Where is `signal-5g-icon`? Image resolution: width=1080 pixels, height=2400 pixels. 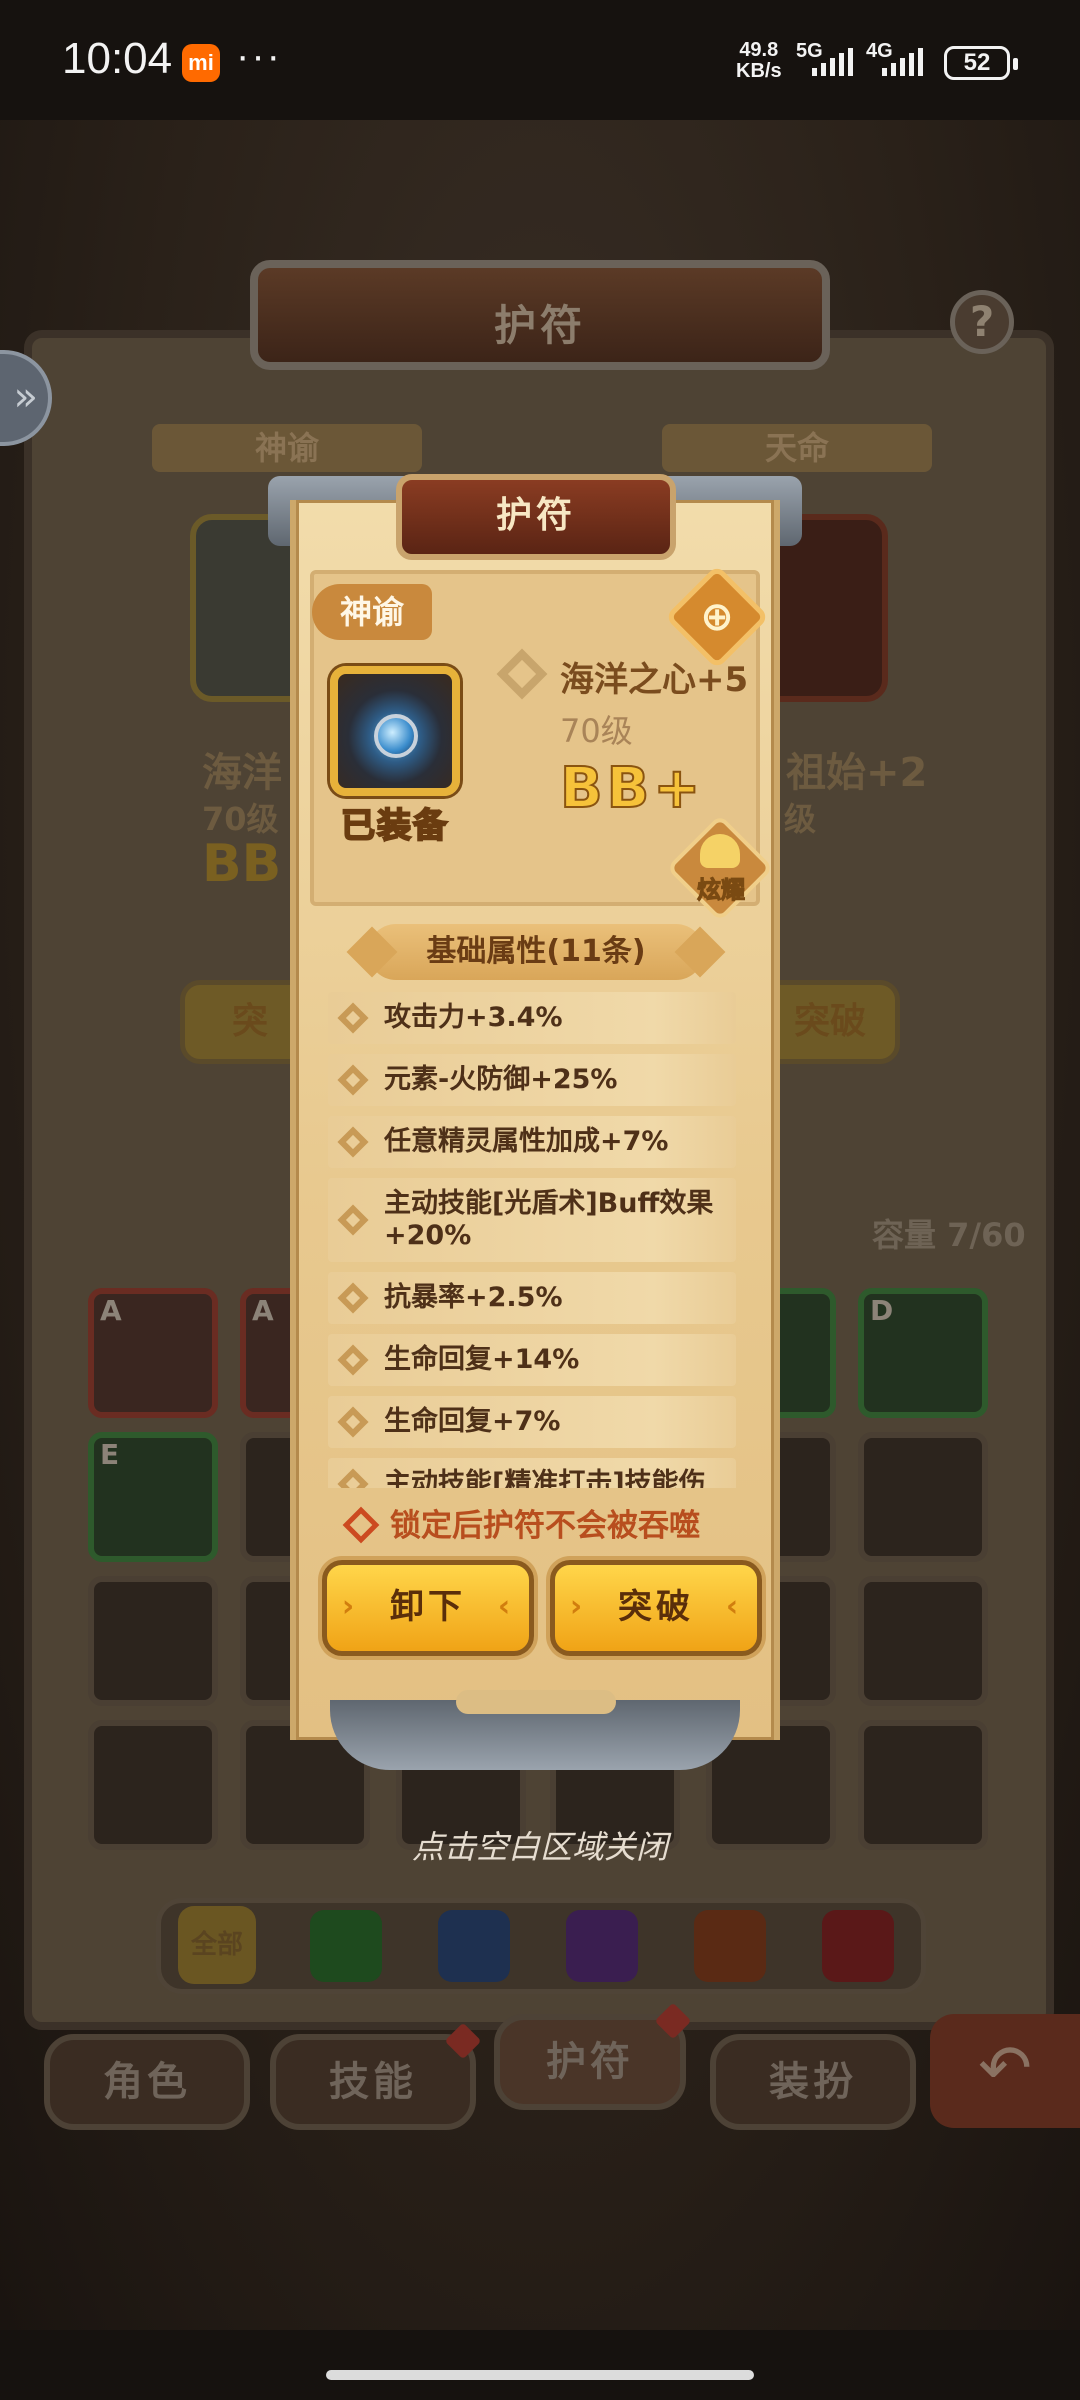
signal-5g-icon is located at coordinates (832, 62).